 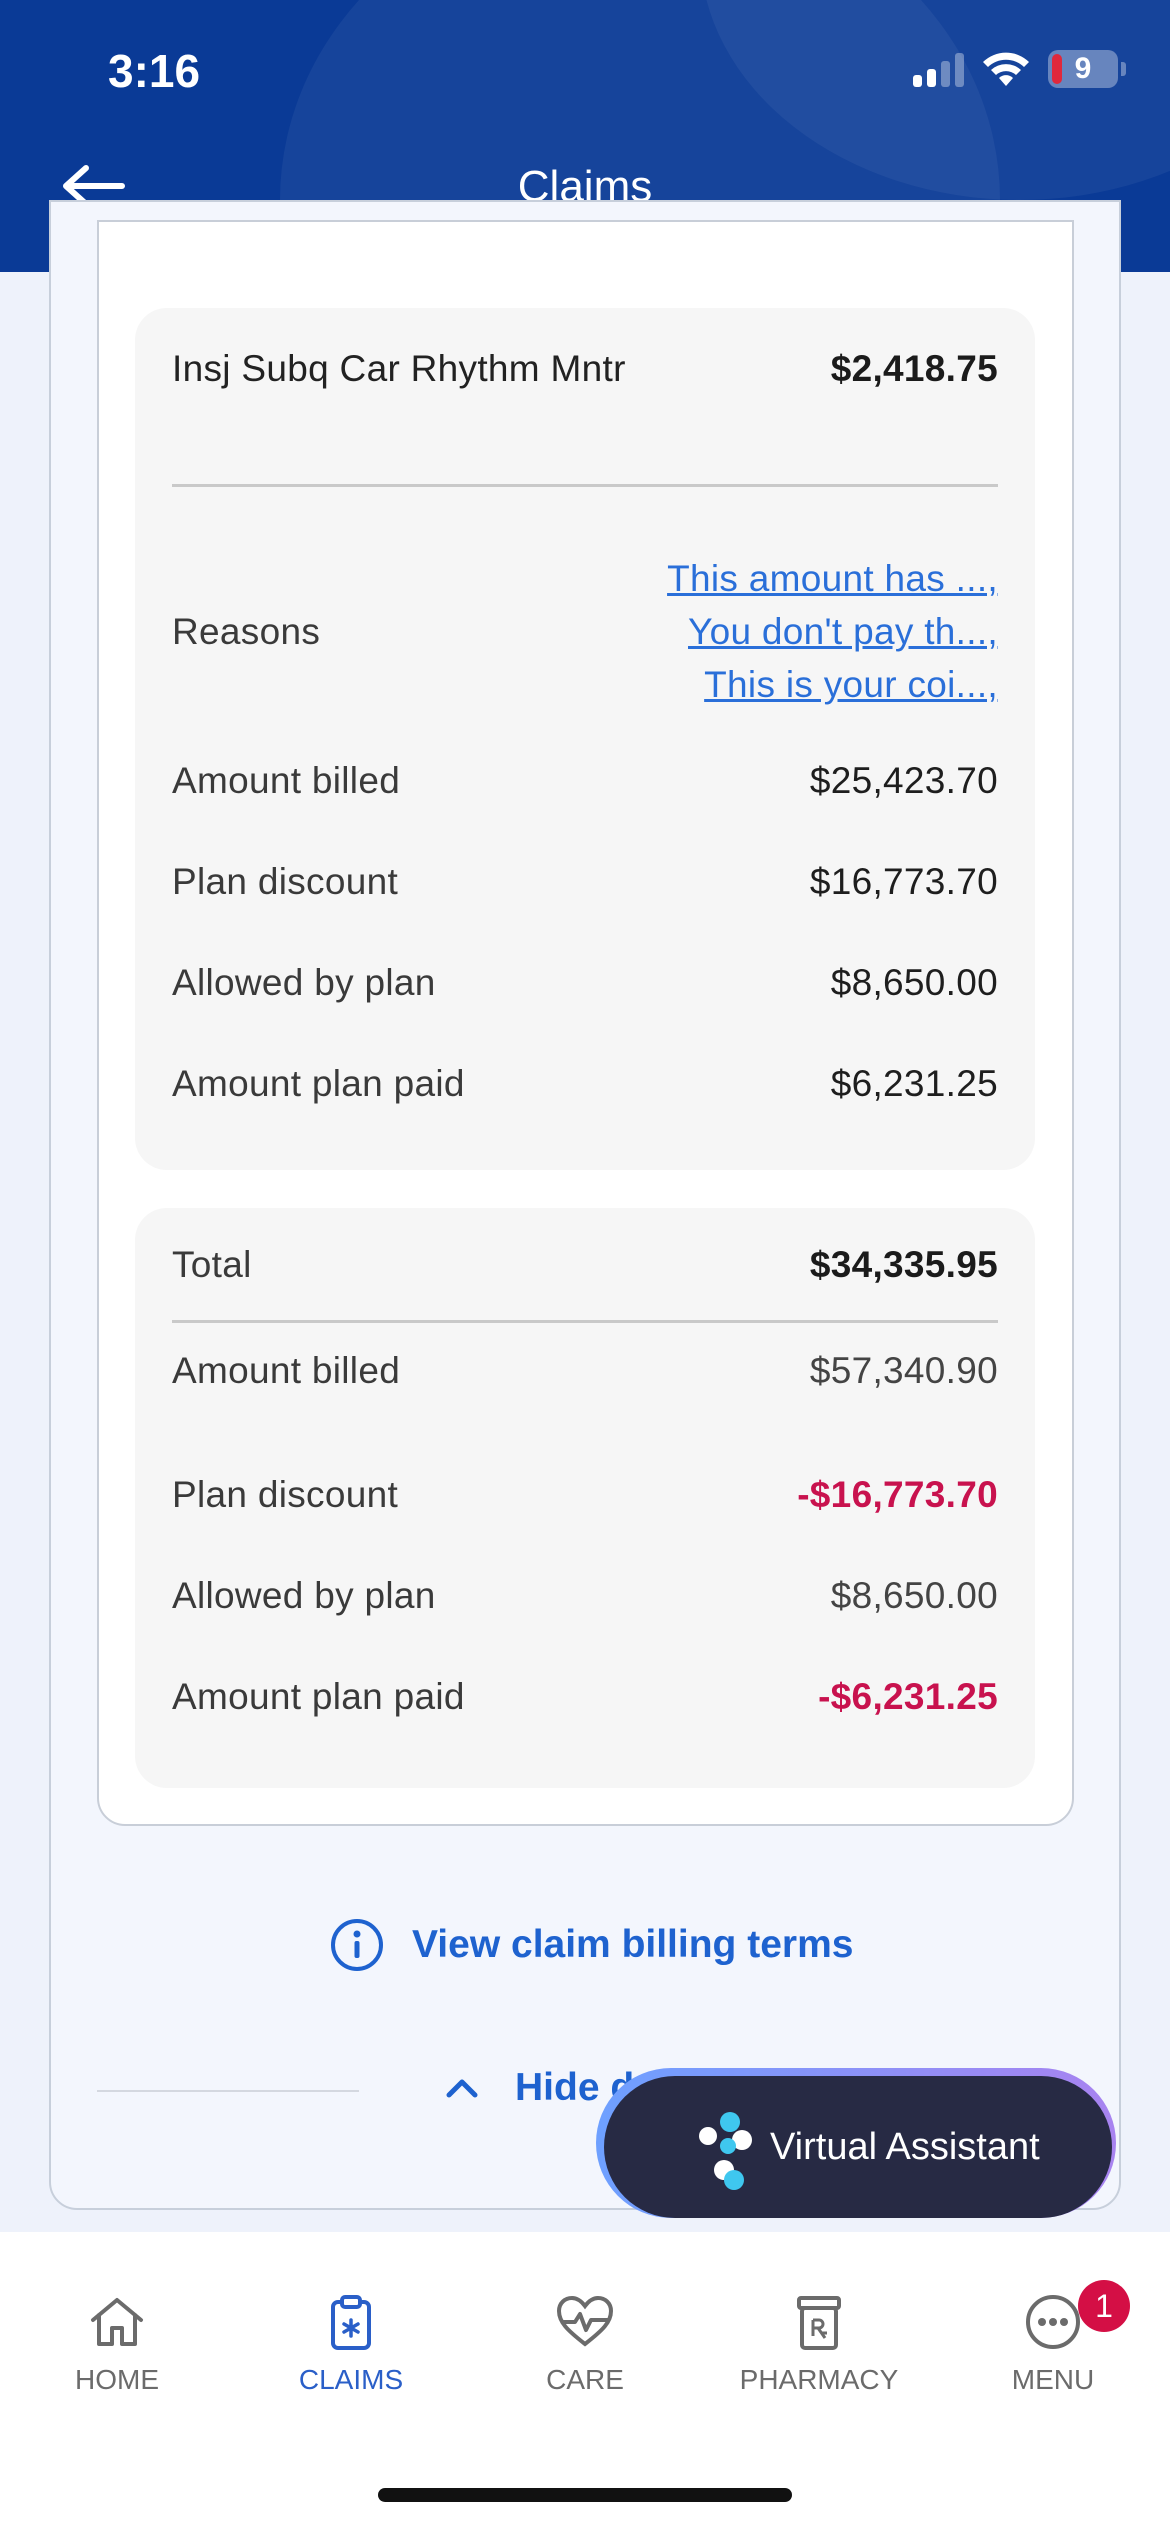 I want to click on total-plan-paid-row: Amount plan paid -$6,231.25, so click(x=585, y=1697).